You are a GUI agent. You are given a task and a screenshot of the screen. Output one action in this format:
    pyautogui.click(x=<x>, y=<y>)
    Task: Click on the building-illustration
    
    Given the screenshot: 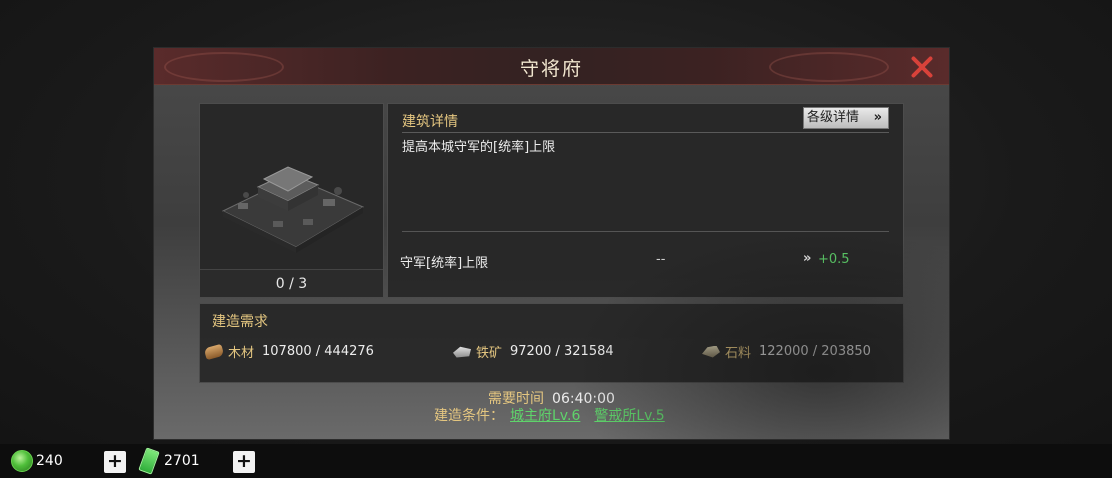 What is the action you would take?
    pyautogui.click(x=293, y=209)
    